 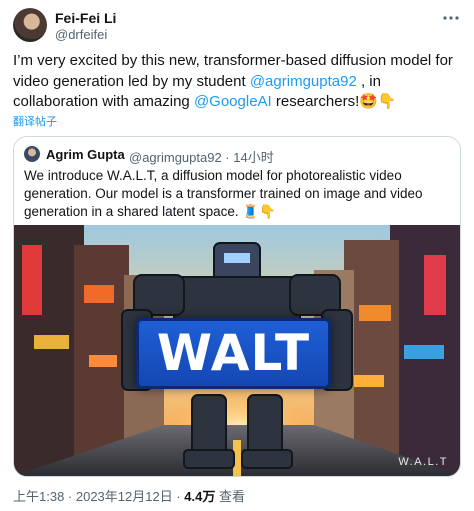 I want to click on more-horizontal-icon, so click(x=451, y=18).